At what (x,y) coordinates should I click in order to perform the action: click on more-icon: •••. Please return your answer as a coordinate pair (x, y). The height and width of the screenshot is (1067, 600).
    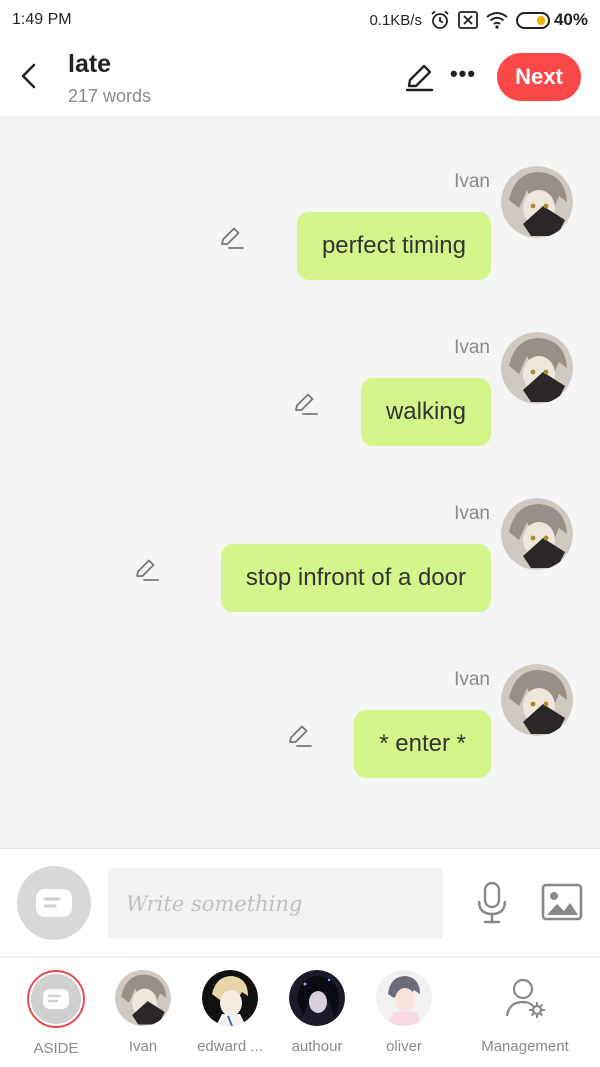
    Looking at the image, I should click on (463, 73).